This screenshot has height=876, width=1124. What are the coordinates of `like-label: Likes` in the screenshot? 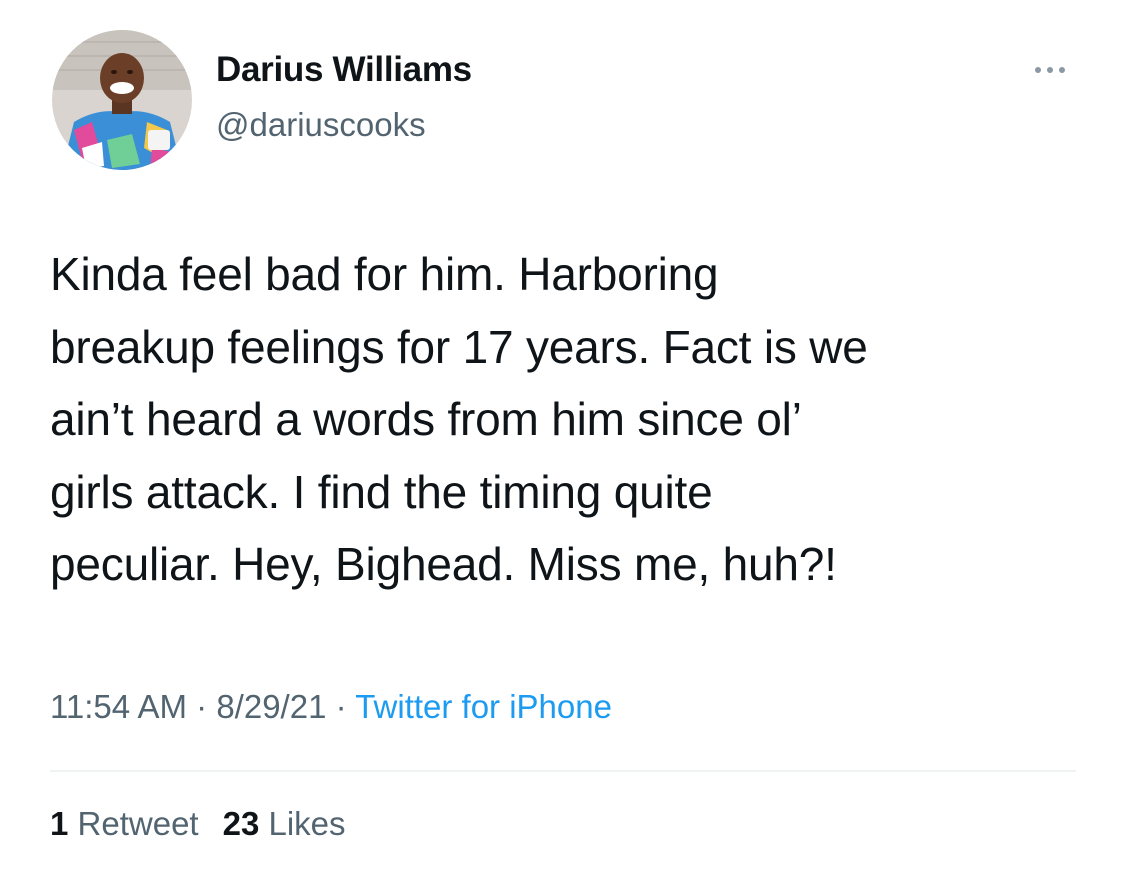 It's located at (307, 823).